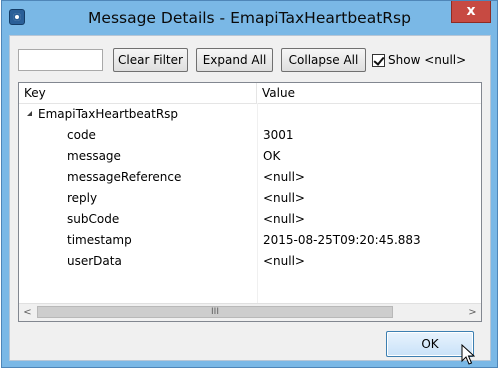  Describe the element at coordinates (150, 60) in the screenshot. I see `clear-filter-button: Clear Filter` at that location.